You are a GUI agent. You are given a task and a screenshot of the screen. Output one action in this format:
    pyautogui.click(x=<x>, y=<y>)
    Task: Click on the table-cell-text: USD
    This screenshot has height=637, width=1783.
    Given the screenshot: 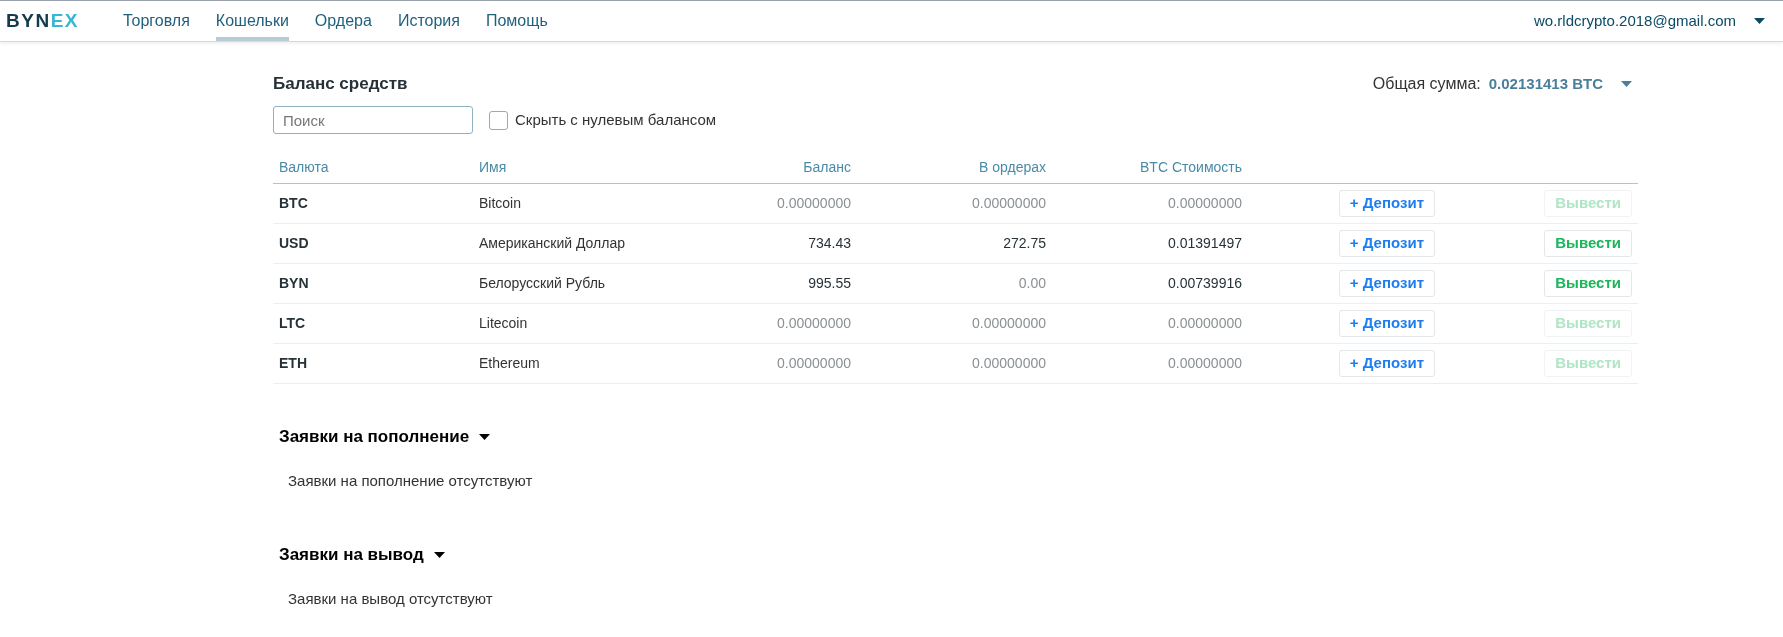 What is the action you would take?
    pyautogui.click(x=294, y=243)
    